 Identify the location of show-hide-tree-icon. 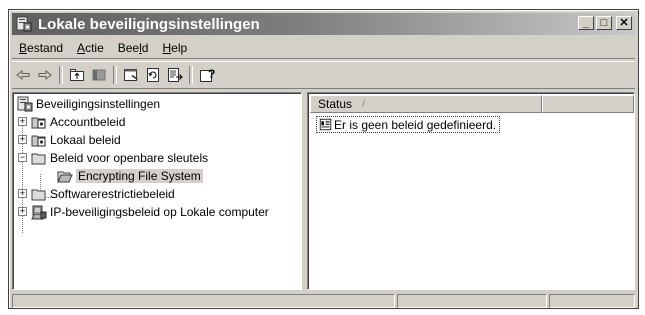
(99, 75).